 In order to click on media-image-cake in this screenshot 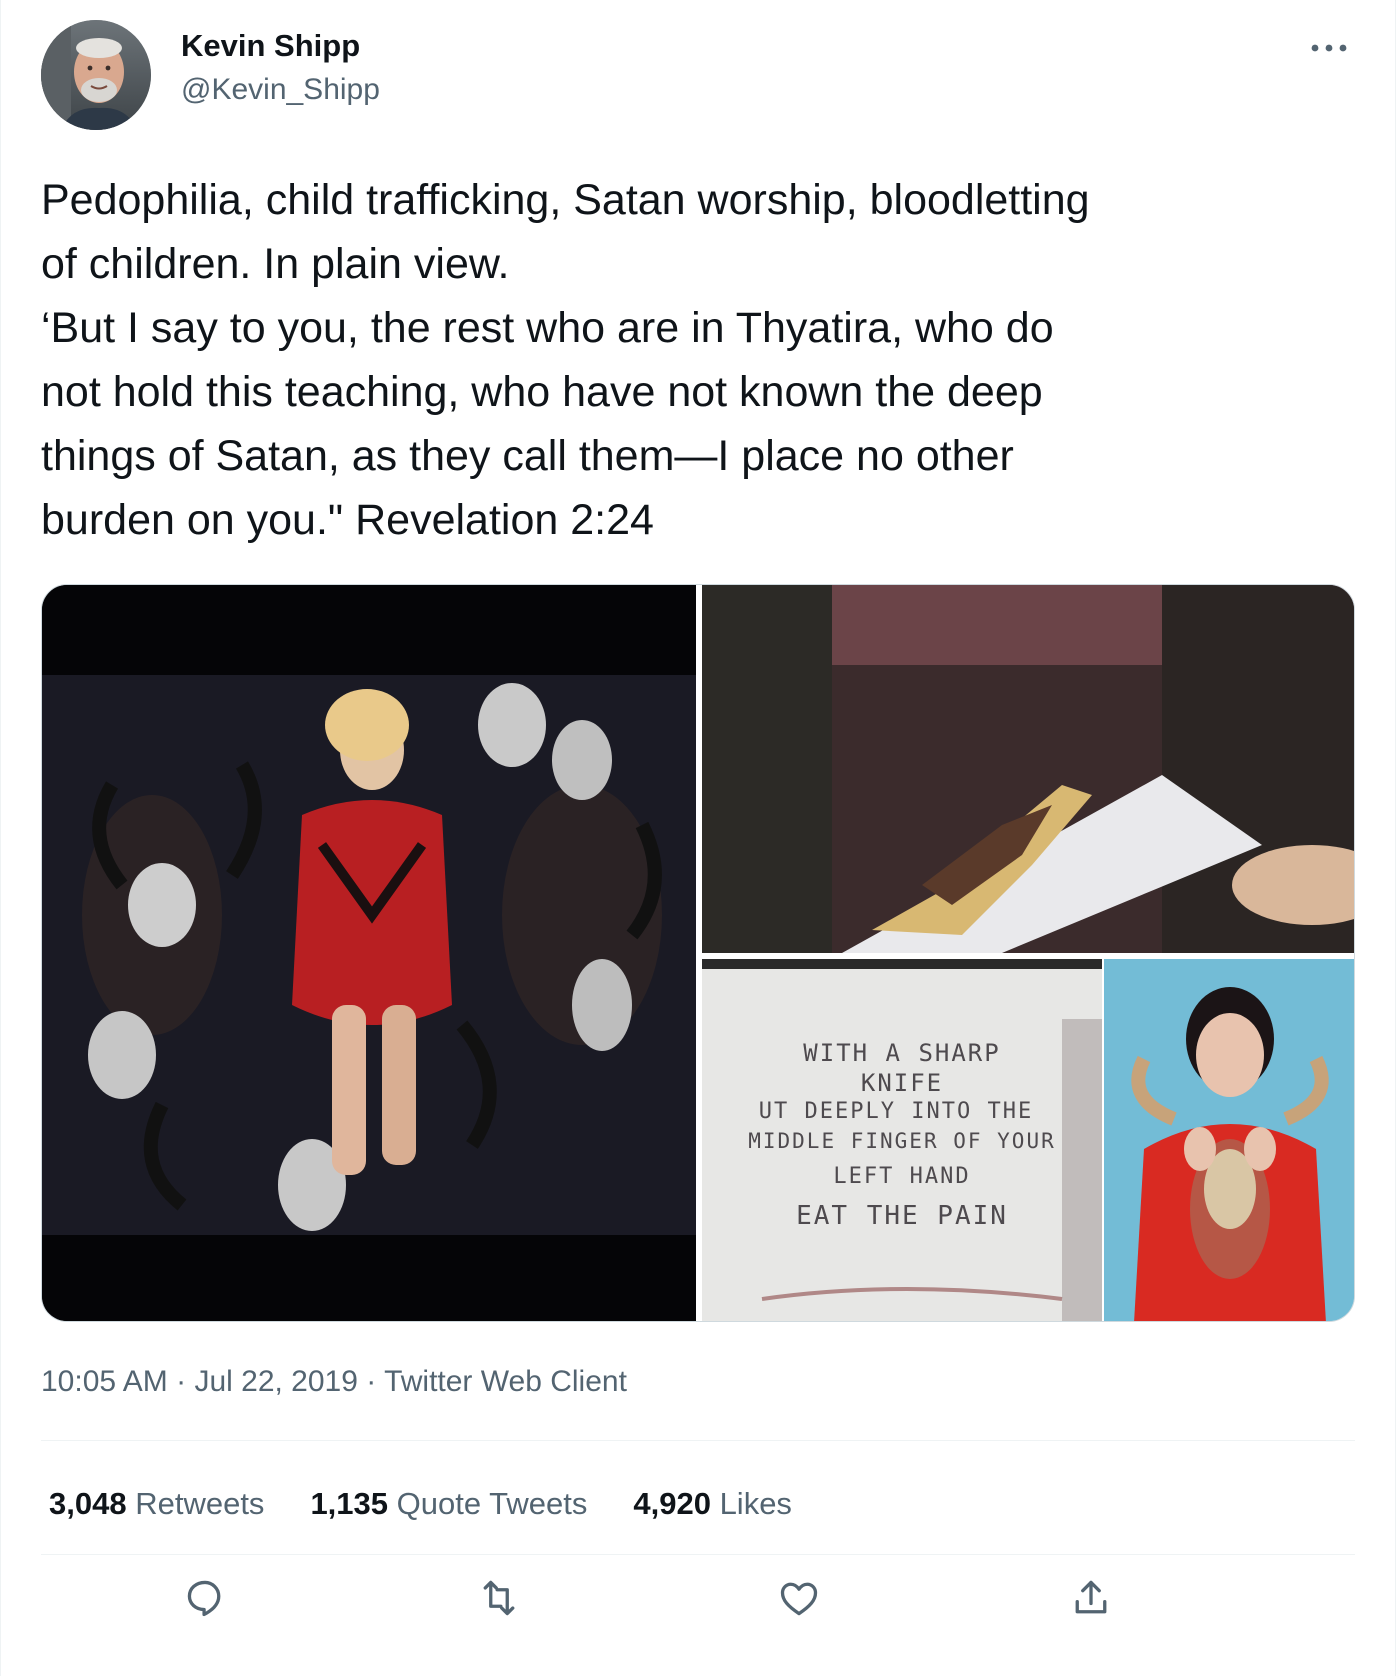, I will do `click(1028, 769)`.